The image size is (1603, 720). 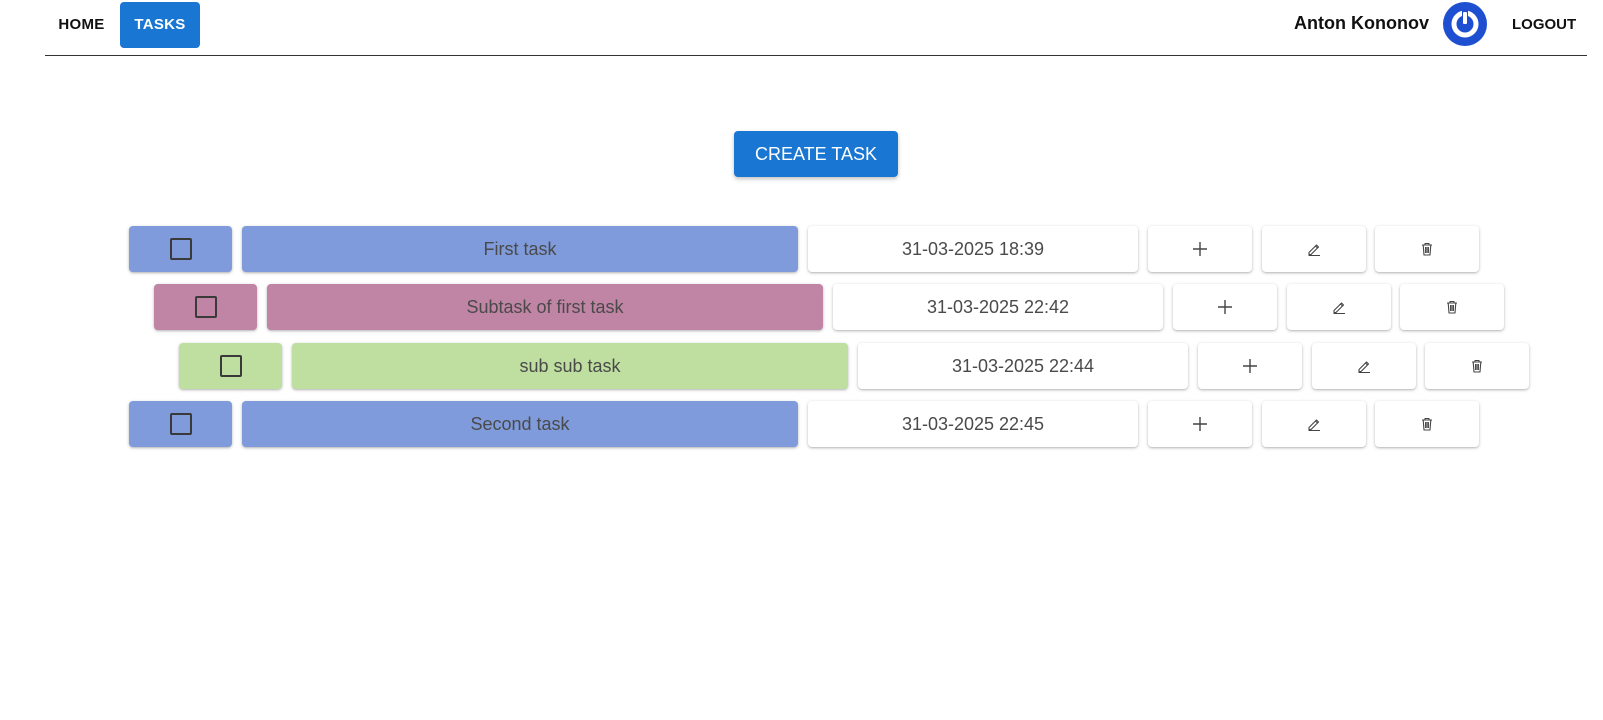 What do you see at coordinates (973, 424) in the screenshot?
I see `task-date: 31-03-2025 22:45` at bounding box center [973, 424].